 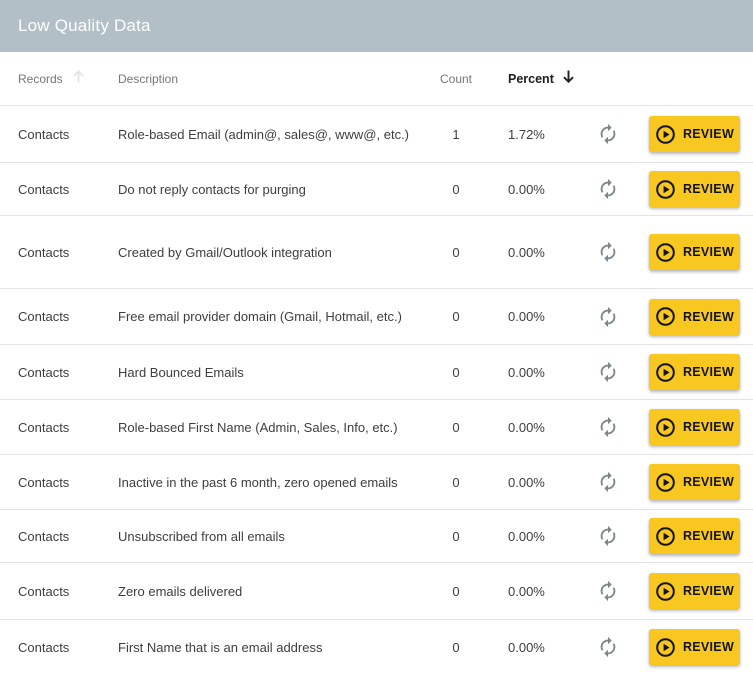 I want to click on table-header-row: Records Description Count Percent, so click(x=376, y=79).